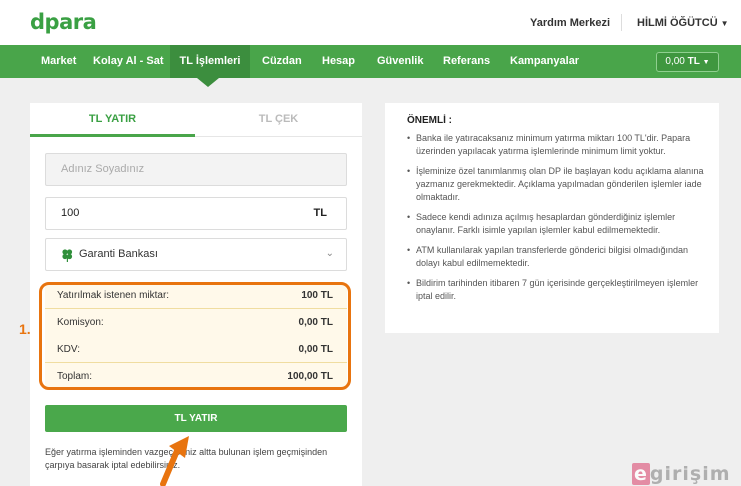  Describe the element at coordinates (208, 82) in the screenshot. I see `active-nav-pointer` at that location.